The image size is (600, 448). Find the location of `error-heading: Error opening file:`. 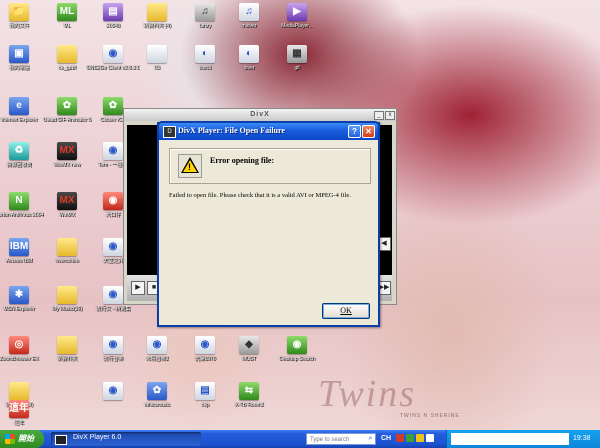

error-heading: Error opening file: is located at coordinates (242, 160).